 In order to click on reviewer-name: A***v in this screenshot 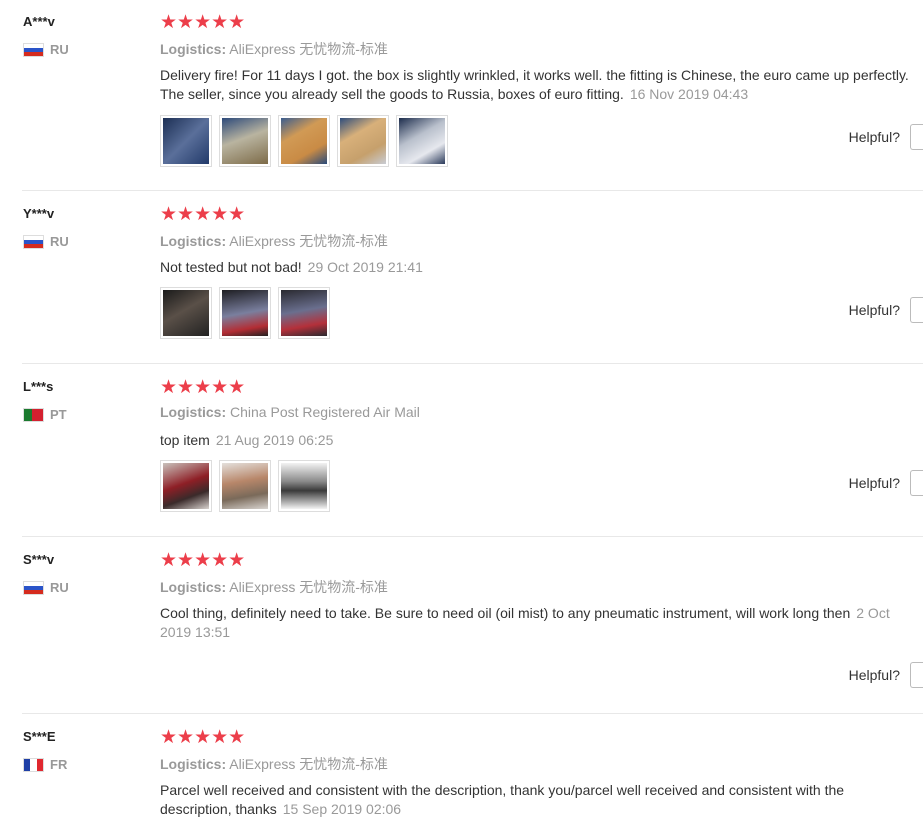, I will do `click(39, 21)`.